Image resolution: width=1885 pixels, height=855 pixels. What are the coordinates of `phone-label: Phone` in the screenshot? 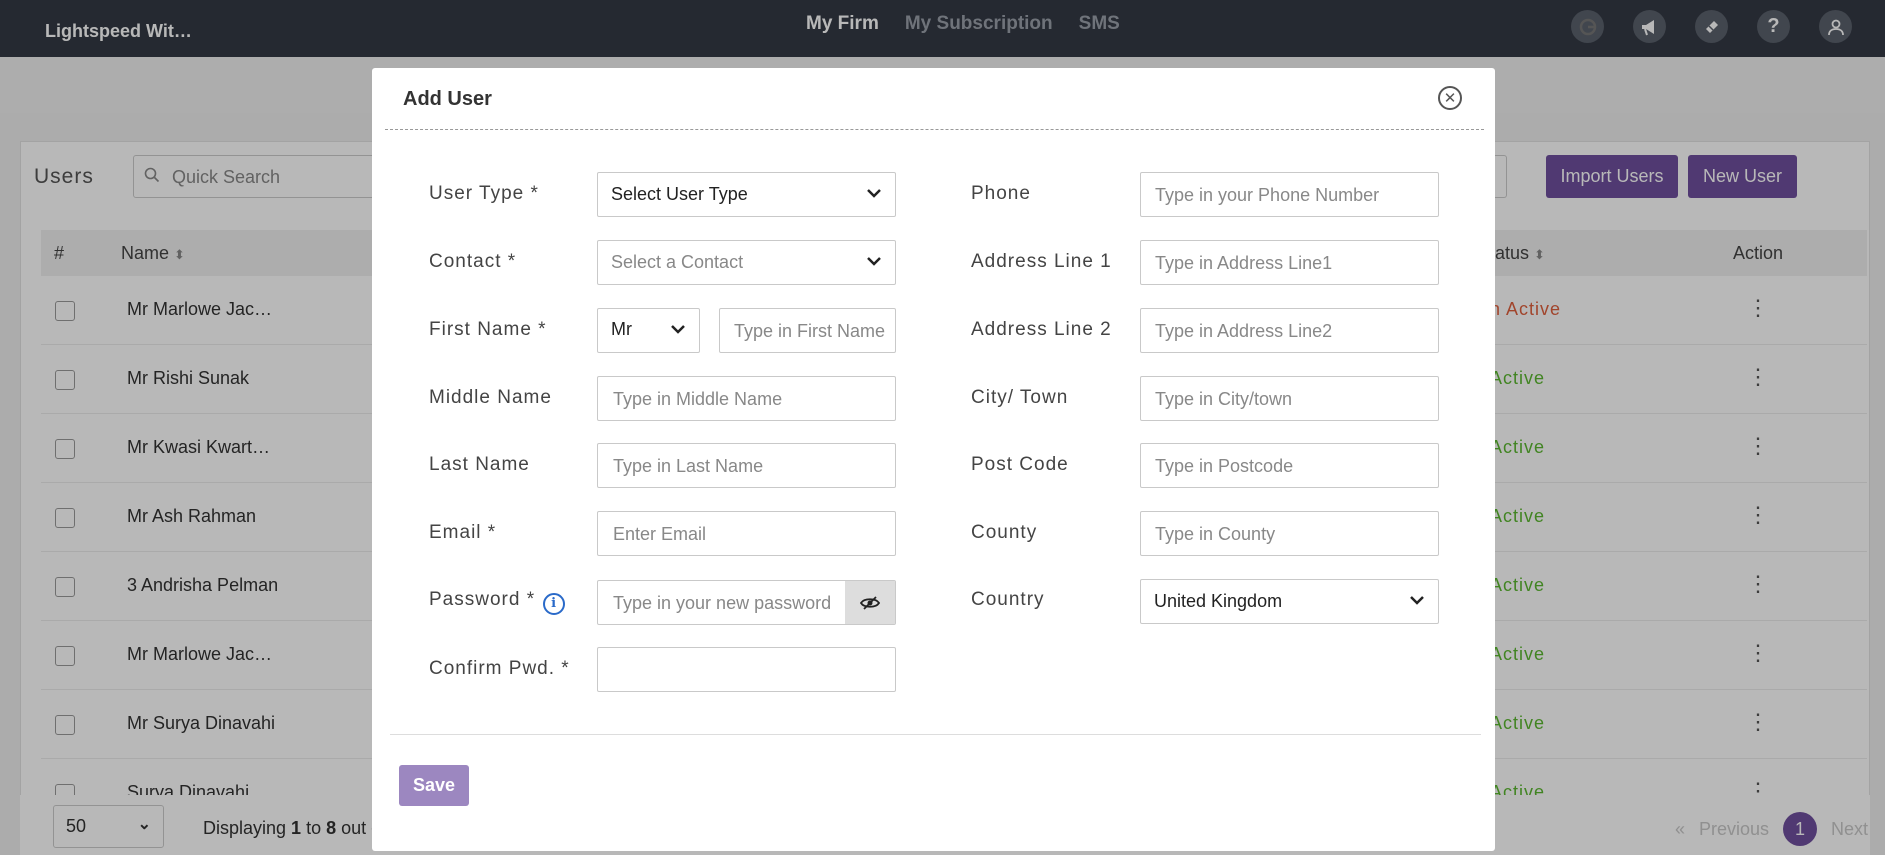 It's located at (1001, 193).